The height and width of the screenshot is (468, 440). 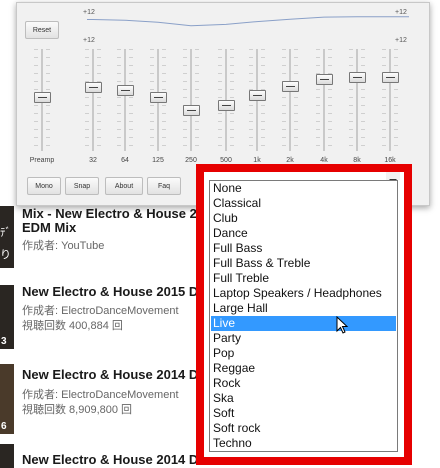 What do you see at coordinates (191, 160) in the screenshot?
I see `band-label: 250` at bounding box center [191, 160].